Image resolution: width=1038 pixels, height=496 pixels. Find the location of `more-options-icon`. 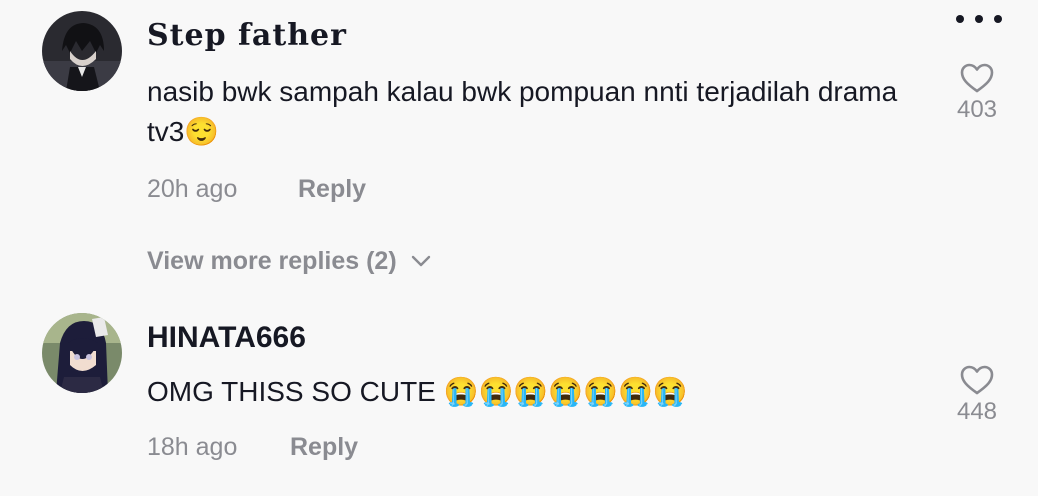

more-options-icon is located at coordinates (979, 19).